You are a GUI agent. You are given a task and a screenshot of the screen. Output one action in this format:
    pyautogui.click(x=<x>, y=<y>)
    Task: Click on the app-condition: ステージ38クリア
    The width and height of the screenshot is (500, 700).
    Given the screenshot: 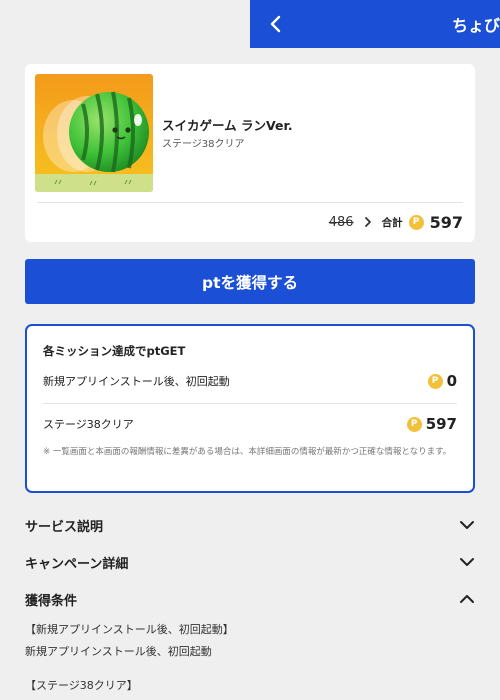 What is the action you would take?
    pyautogui.click(x=203, y=144)
    